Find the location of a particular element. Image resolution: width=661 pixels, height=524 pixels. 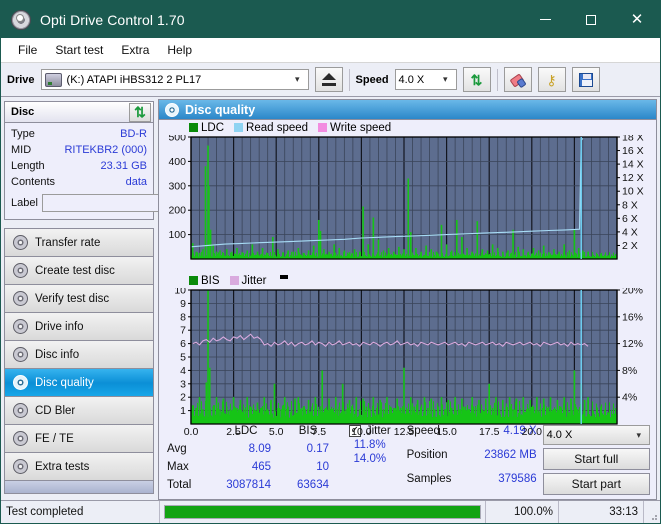

stats-row-label-avg: Avg is located at coordinates (177, 449).